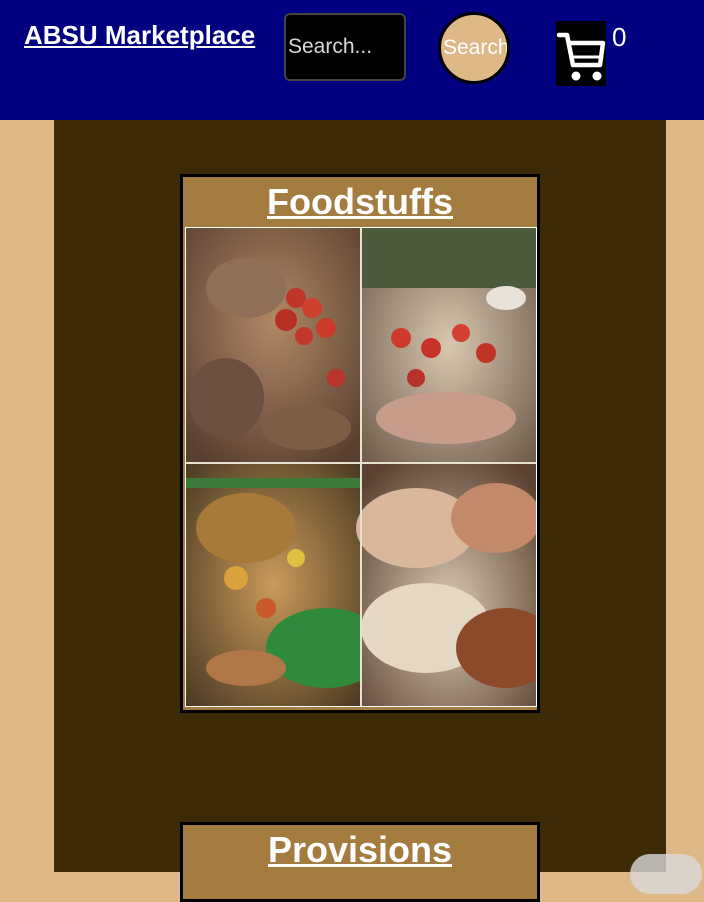 This screenshot has width=704, height=902. Describe the element at coordinates (360, 850) in the screenshot. I see `category-title-provisions: Provisions` at that location.